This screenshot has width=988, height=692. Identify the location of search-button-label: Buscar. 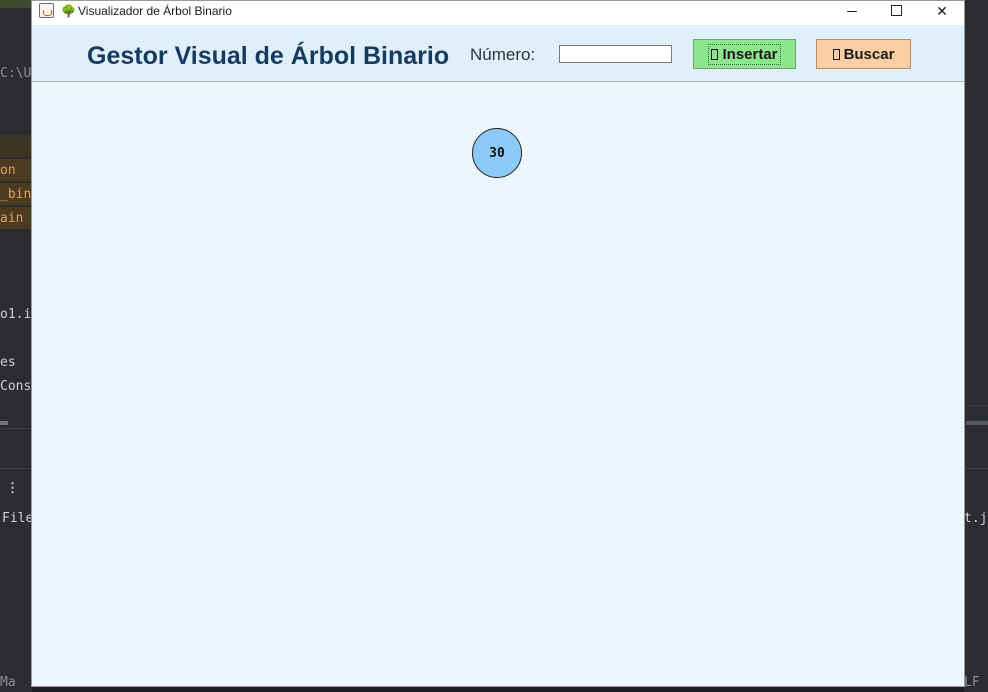
(869, 54).